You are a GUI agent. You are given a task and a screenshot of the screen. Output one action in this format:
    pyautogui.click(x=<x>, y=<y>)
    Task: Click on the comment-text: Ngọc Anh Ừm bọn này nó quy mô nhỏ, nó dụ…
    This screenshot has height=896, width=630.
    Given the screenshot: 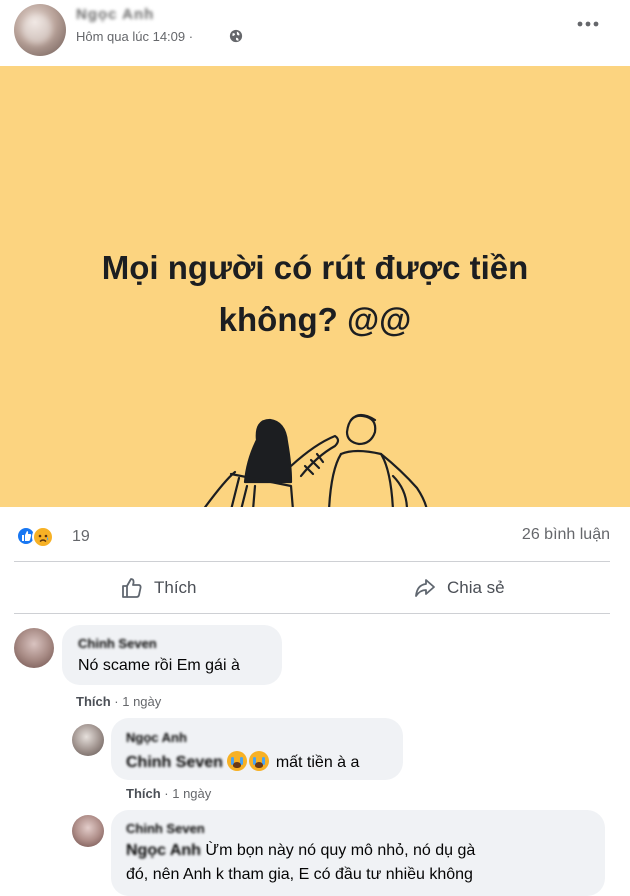 What is the action you would take?
    pyautogui.click(x=300, y=851)
    